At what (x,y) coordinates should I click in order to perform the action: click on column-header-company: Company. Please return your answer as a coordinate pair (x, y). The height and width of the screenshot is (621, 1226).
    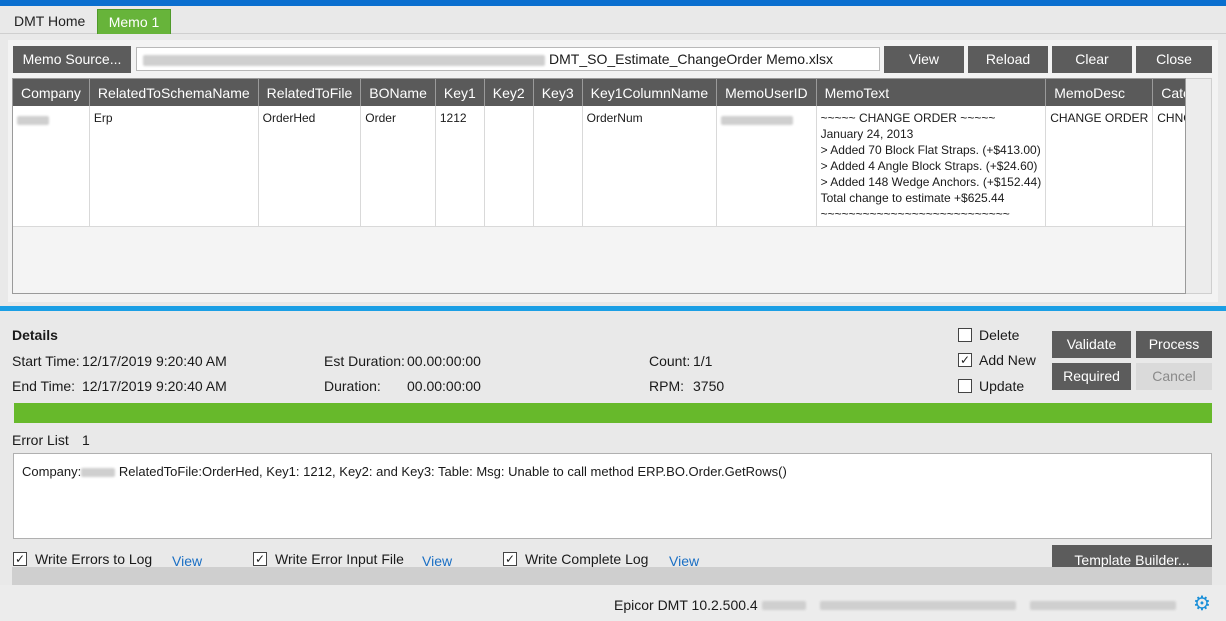
    Looking at the image, I should click on (51, 92).